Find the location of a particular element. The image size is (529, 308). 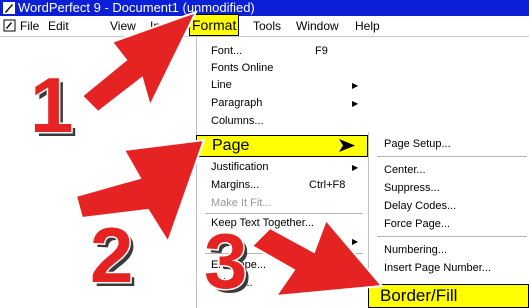

document-control-icon is located at coordinates (9, 25).